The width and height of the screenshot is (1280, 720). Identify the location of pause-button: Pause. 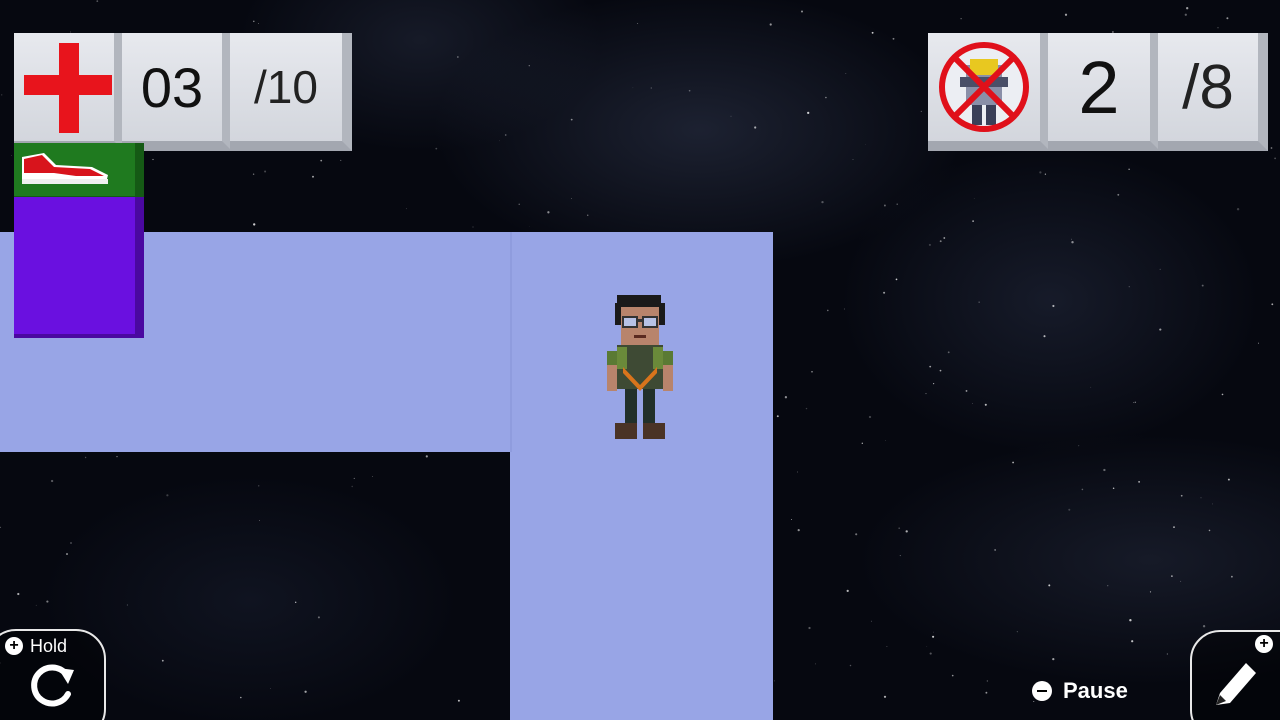
(1080, 691).